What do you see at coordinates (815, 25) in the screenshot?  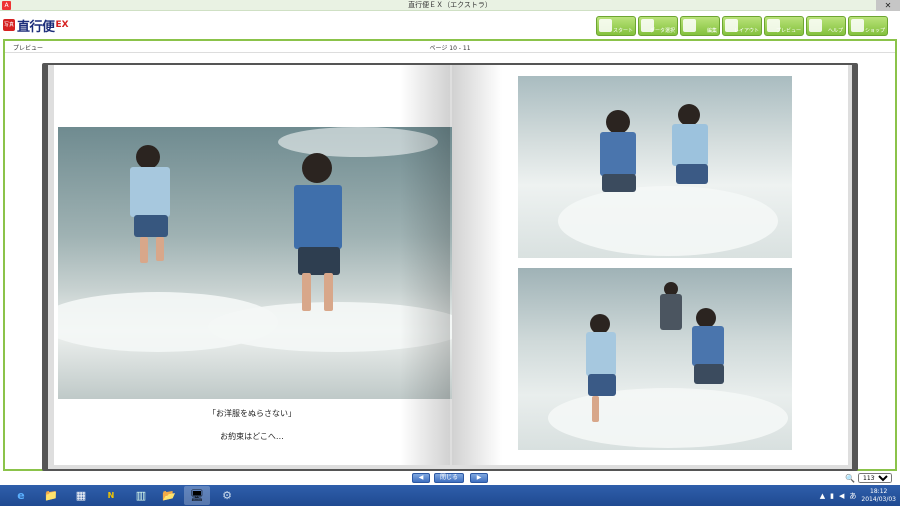 I see `help-icon` at bounding box center [815, 25].